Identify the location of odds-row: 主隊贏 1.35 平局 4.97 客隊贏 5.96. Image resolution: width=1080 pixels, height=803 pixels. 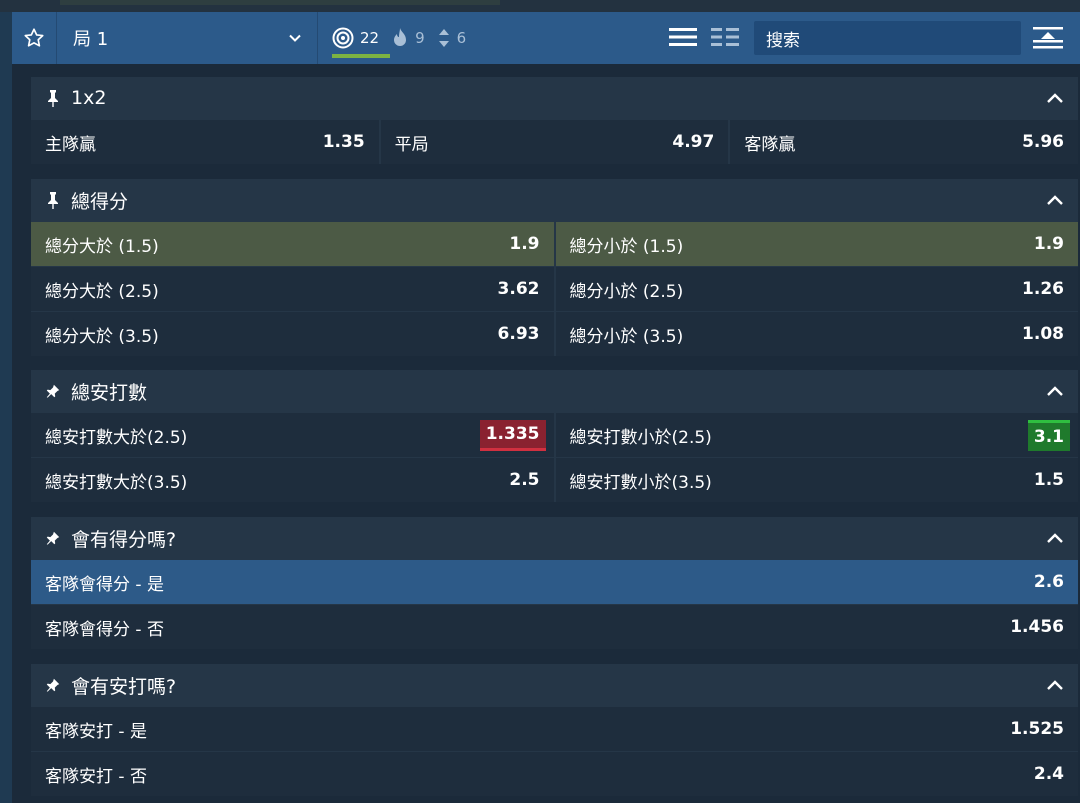
(555, 142).